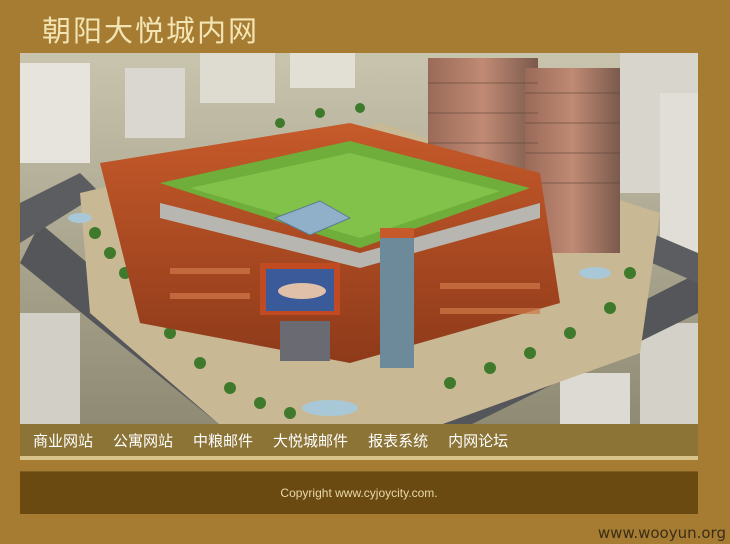 This screenshot has width=730, height=544. I want to click on main-nav: 商业网站 公寓网站 中粮邮件 大悦城邮件 报表系统 内网论坛, so click(359, 440).